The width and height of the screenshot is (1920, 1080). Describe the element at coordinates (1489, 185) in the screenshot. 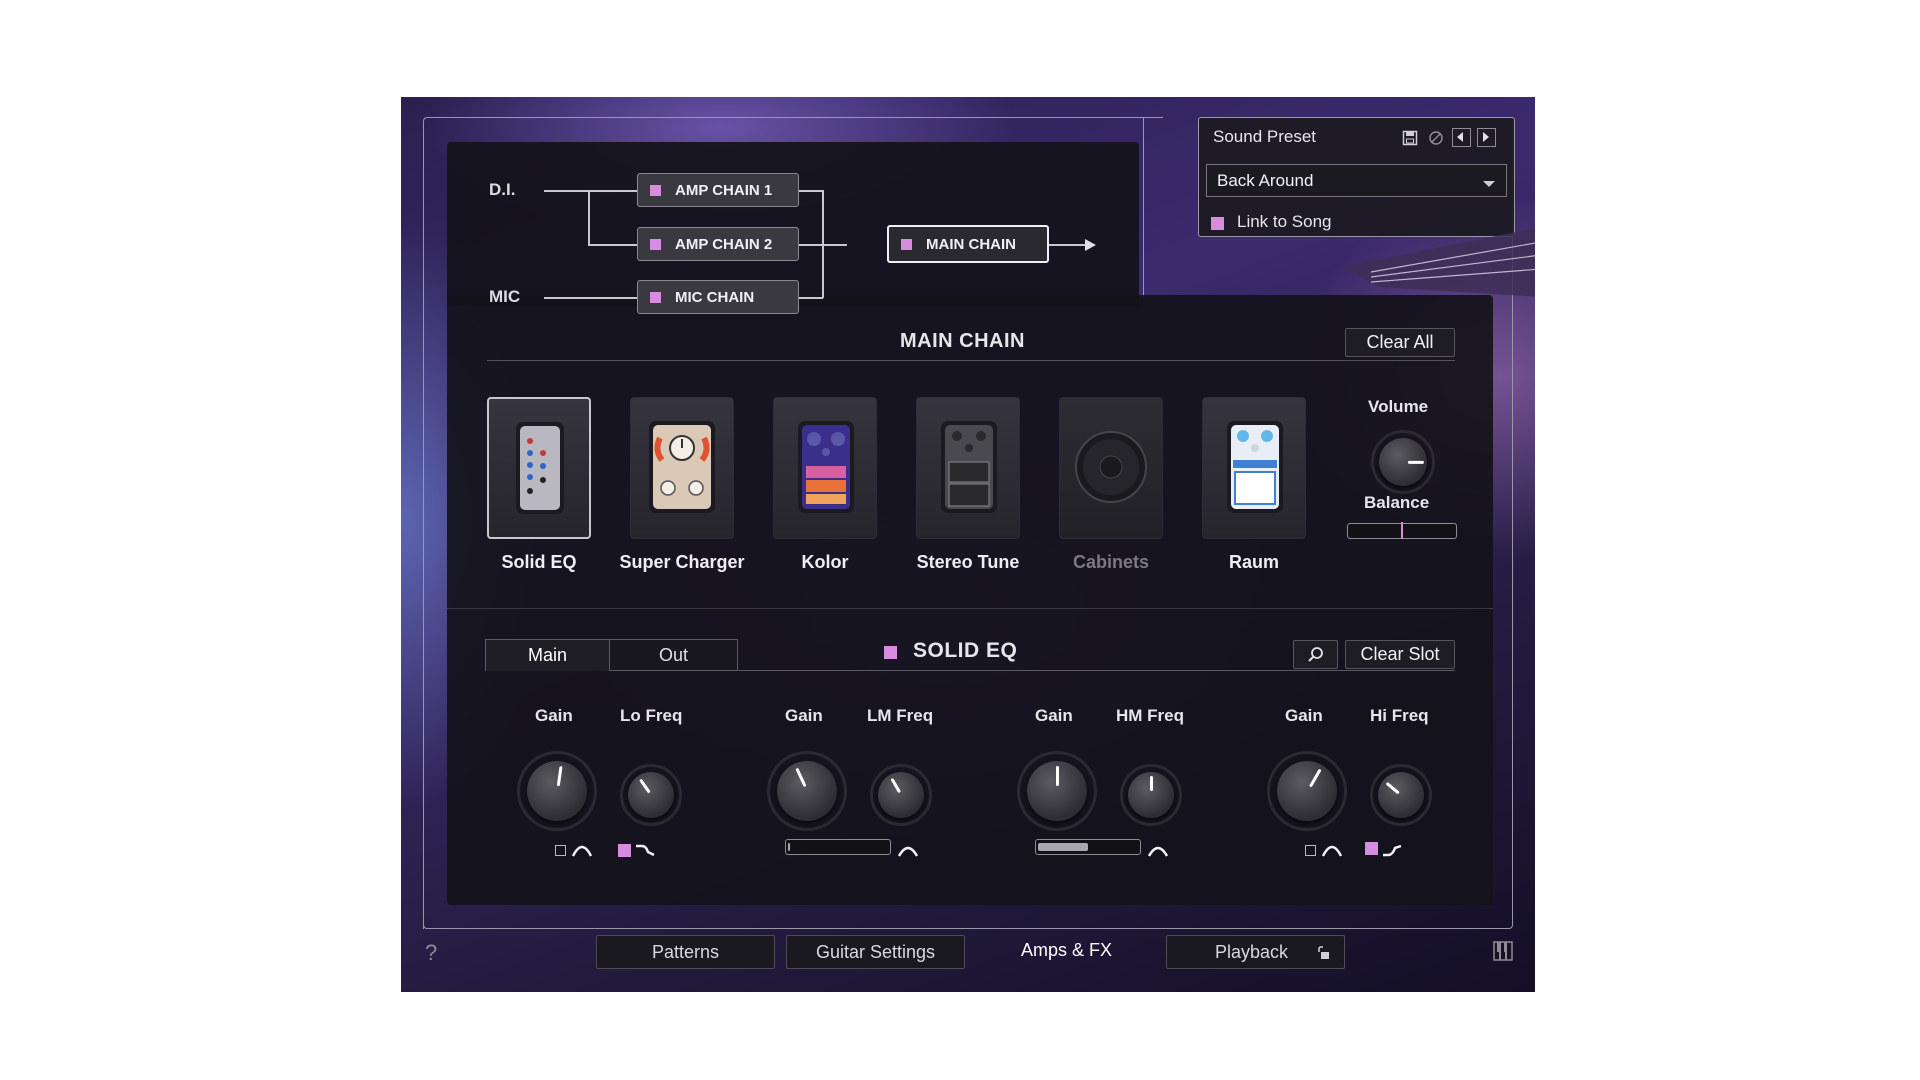

I see `chevron-down-icon` at that location.